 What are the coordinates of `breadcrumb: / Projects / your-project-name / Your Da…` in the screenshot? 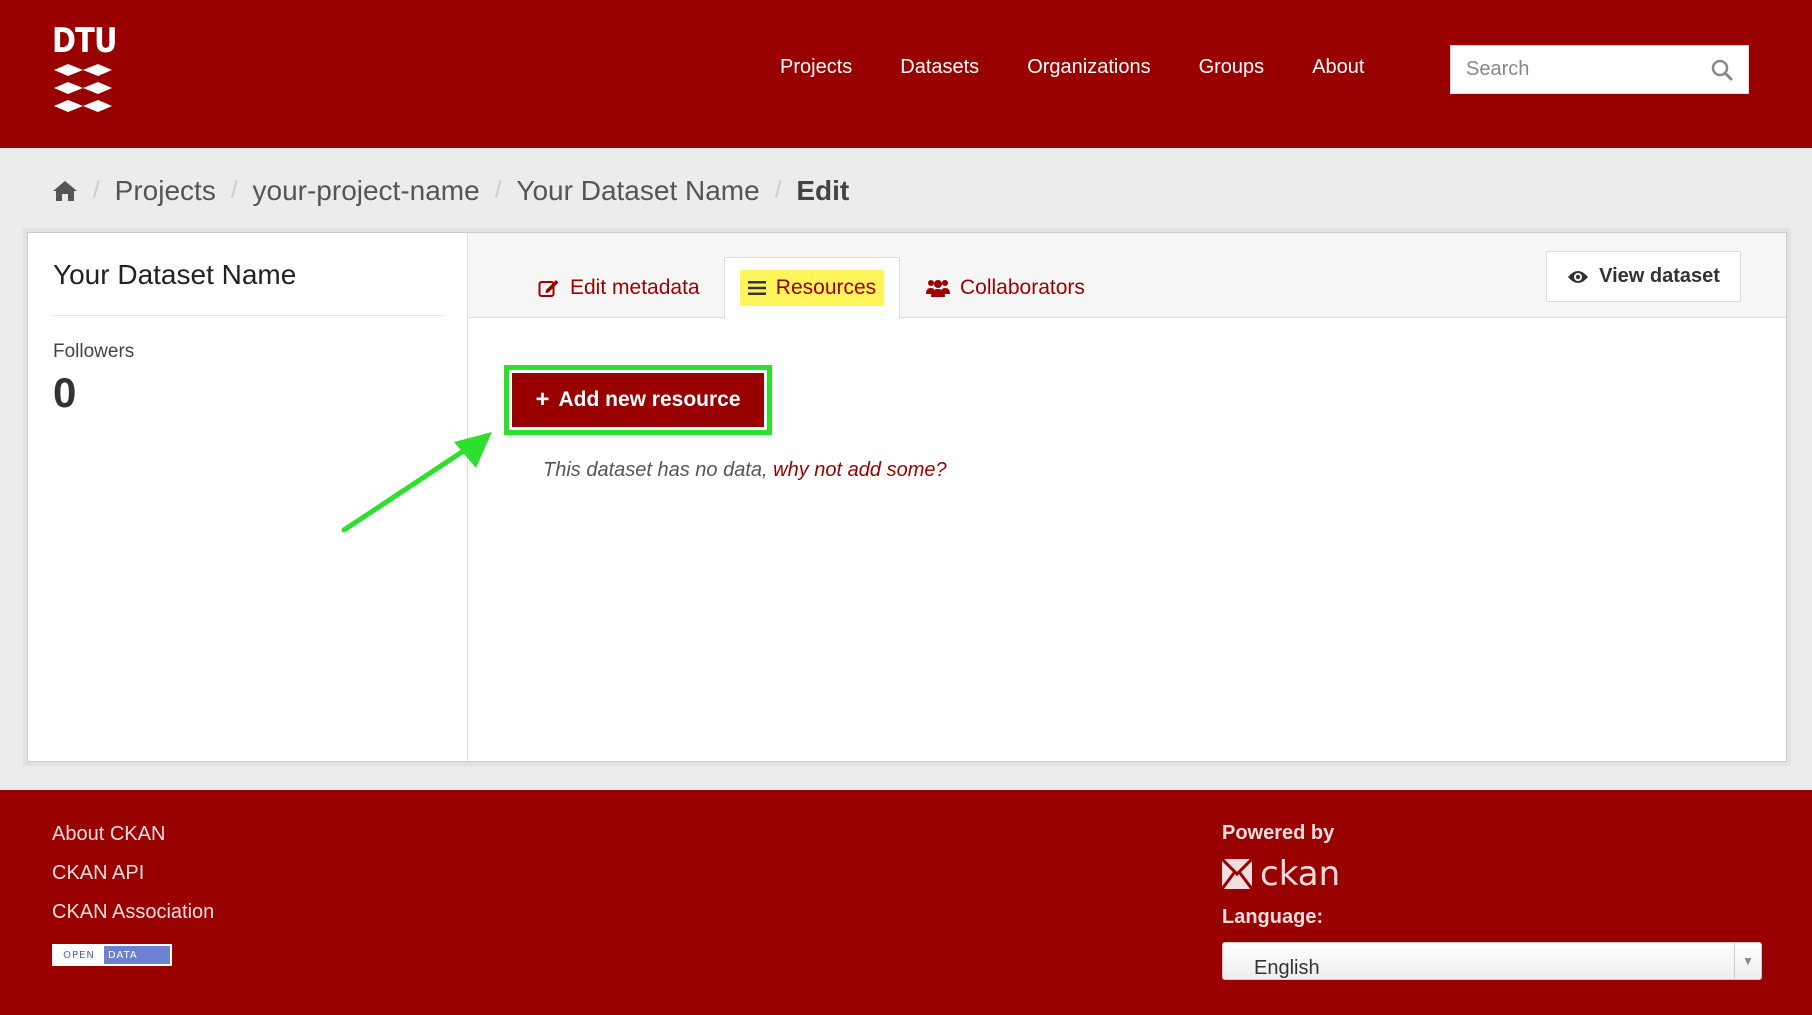 It's located at (450, 191).